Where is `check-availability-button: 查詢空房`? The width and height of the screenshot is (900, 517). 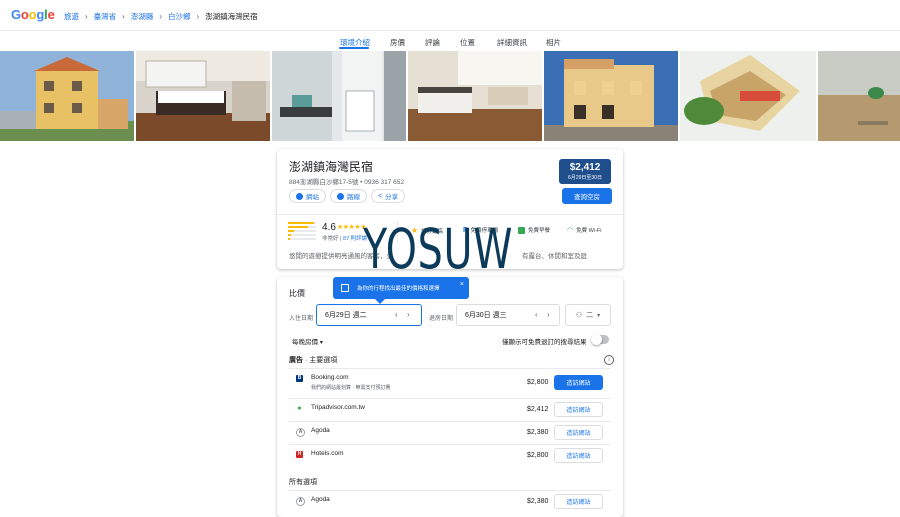 check-availability-button: 查詢空房 is located at coordinates (587, 196).